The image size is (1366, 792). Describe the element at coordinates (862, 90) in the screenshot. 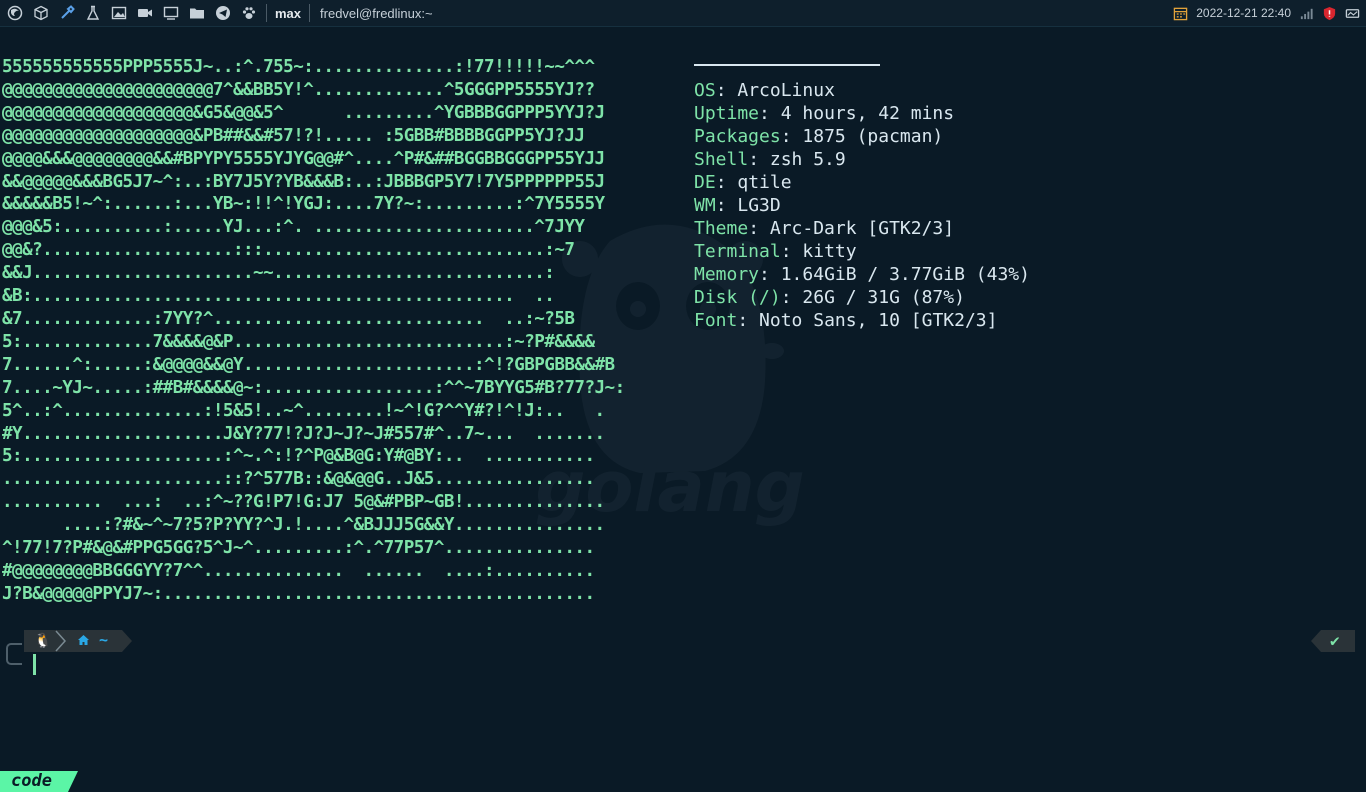

I see `info-row: OS: ArcoLinux` at that location.